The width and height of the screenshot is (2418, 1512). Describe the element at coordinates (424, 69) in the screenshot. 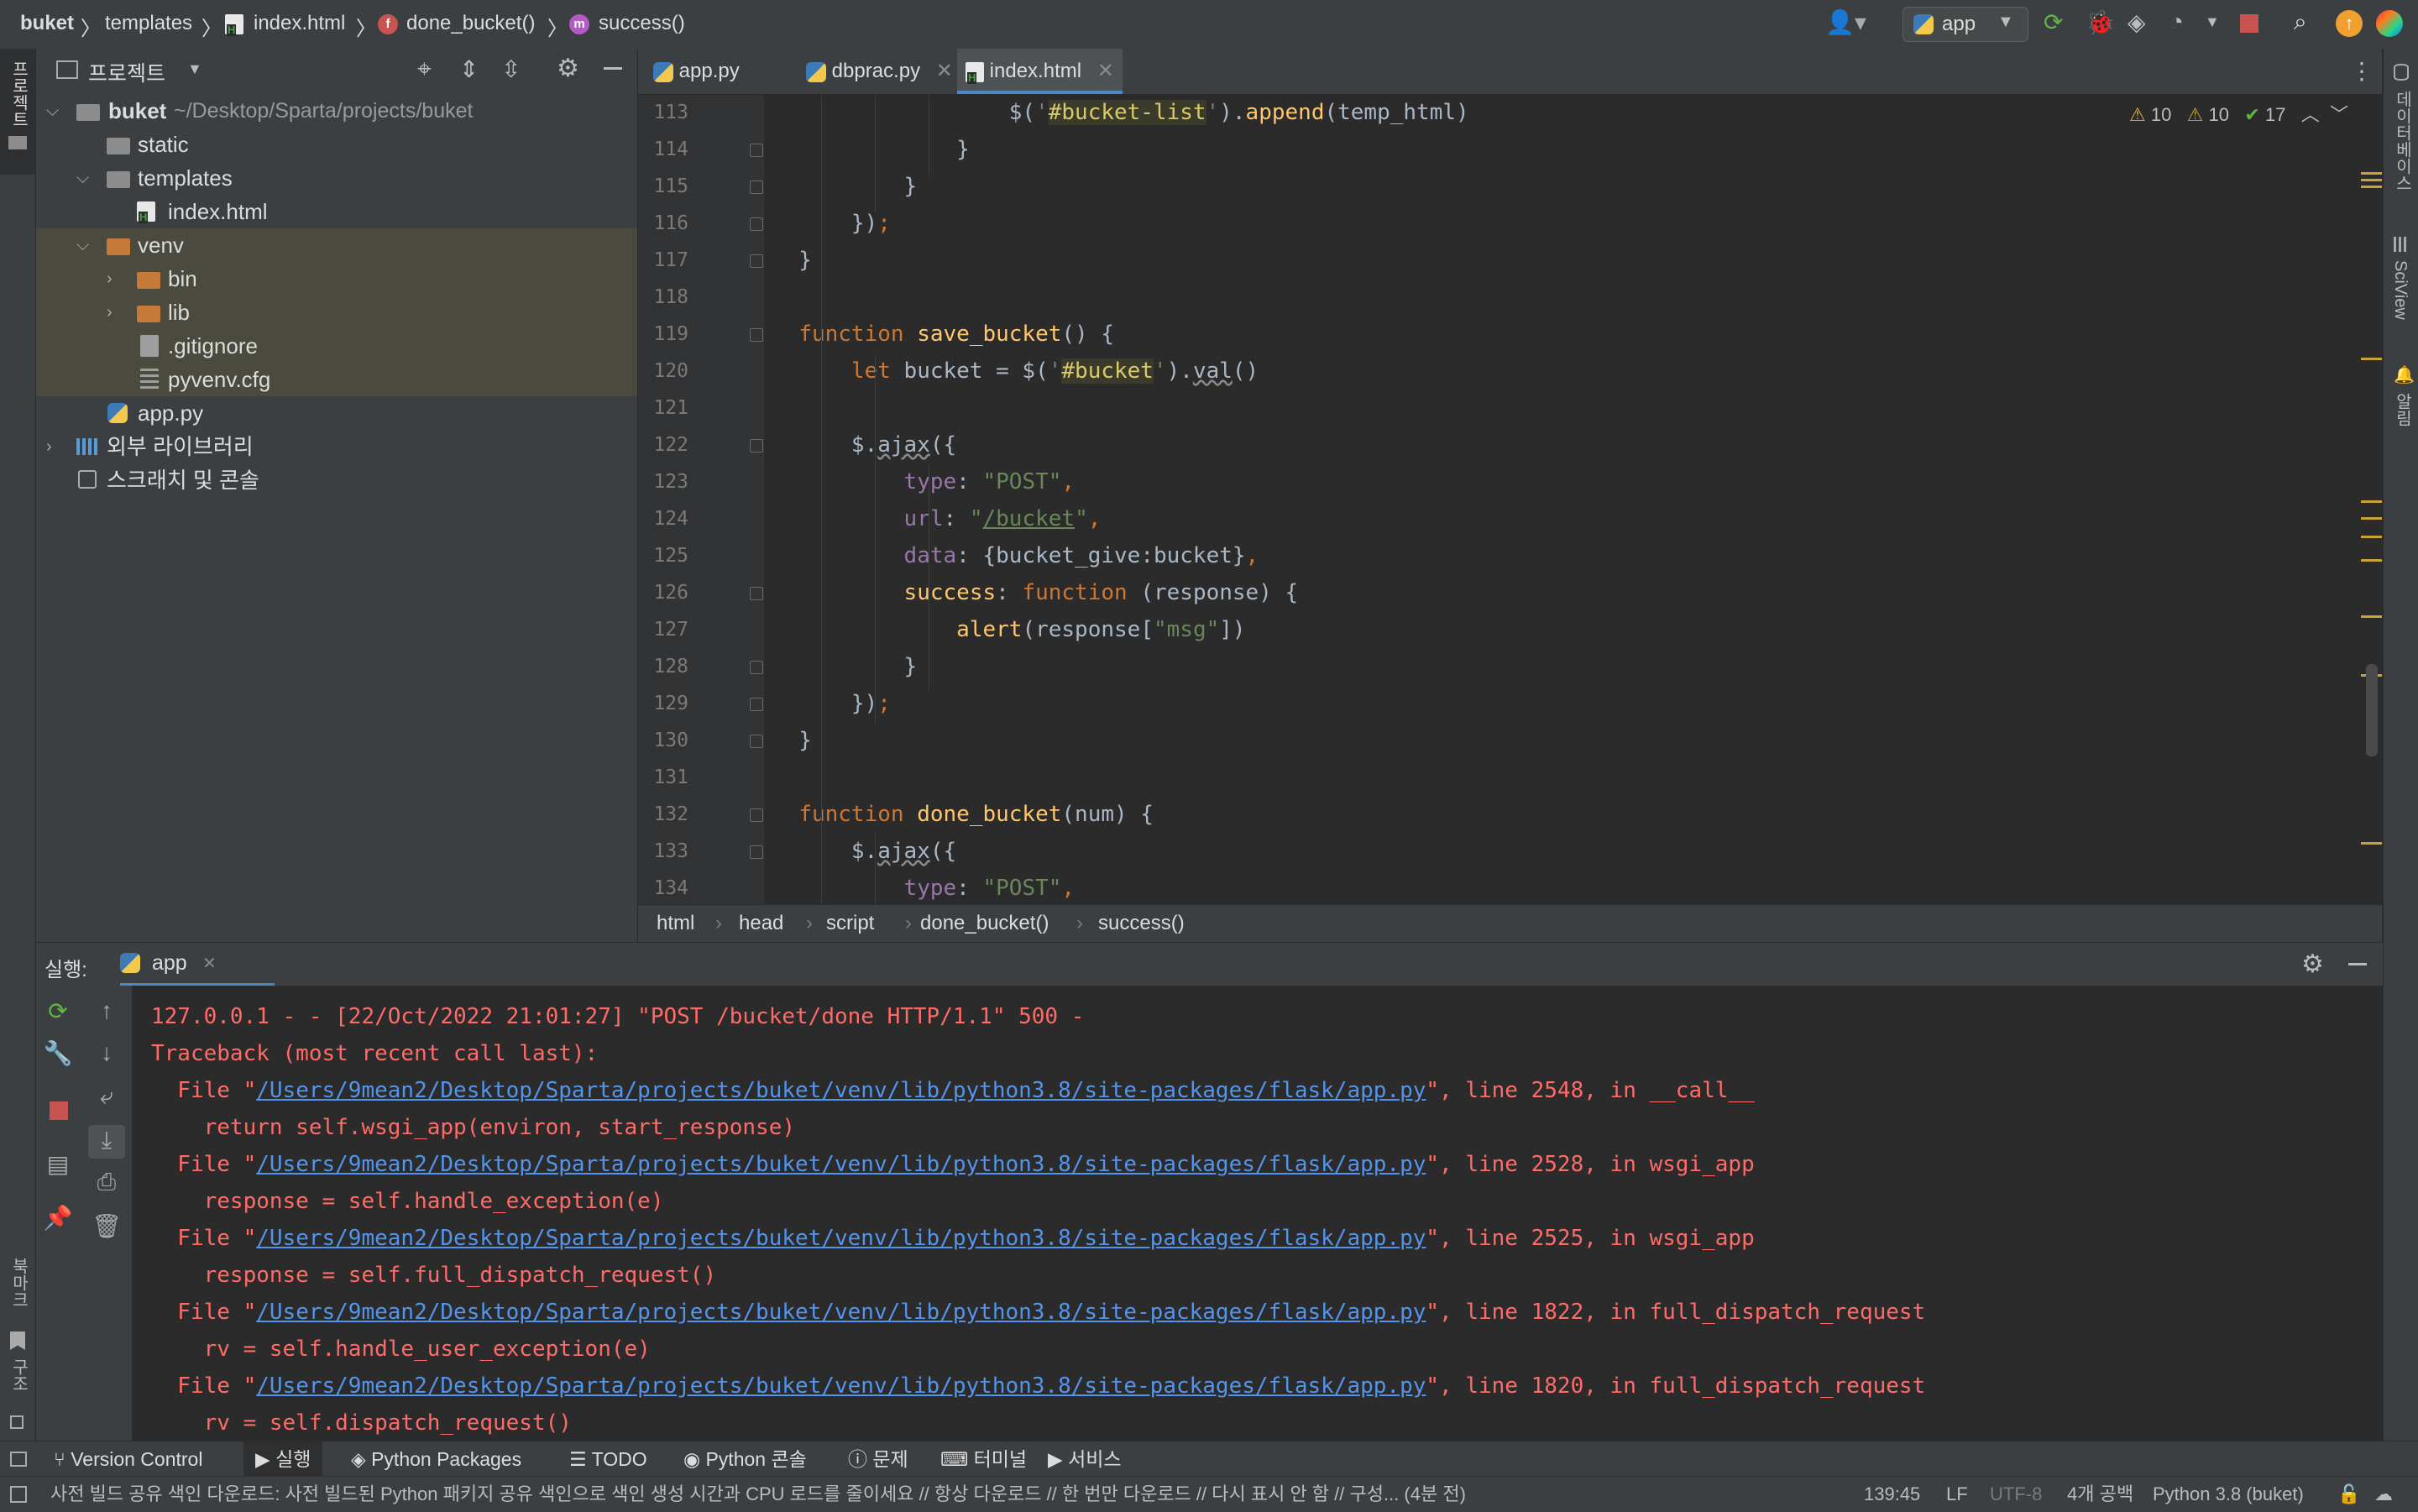

I see `locate-icon: ⌖` at that location.